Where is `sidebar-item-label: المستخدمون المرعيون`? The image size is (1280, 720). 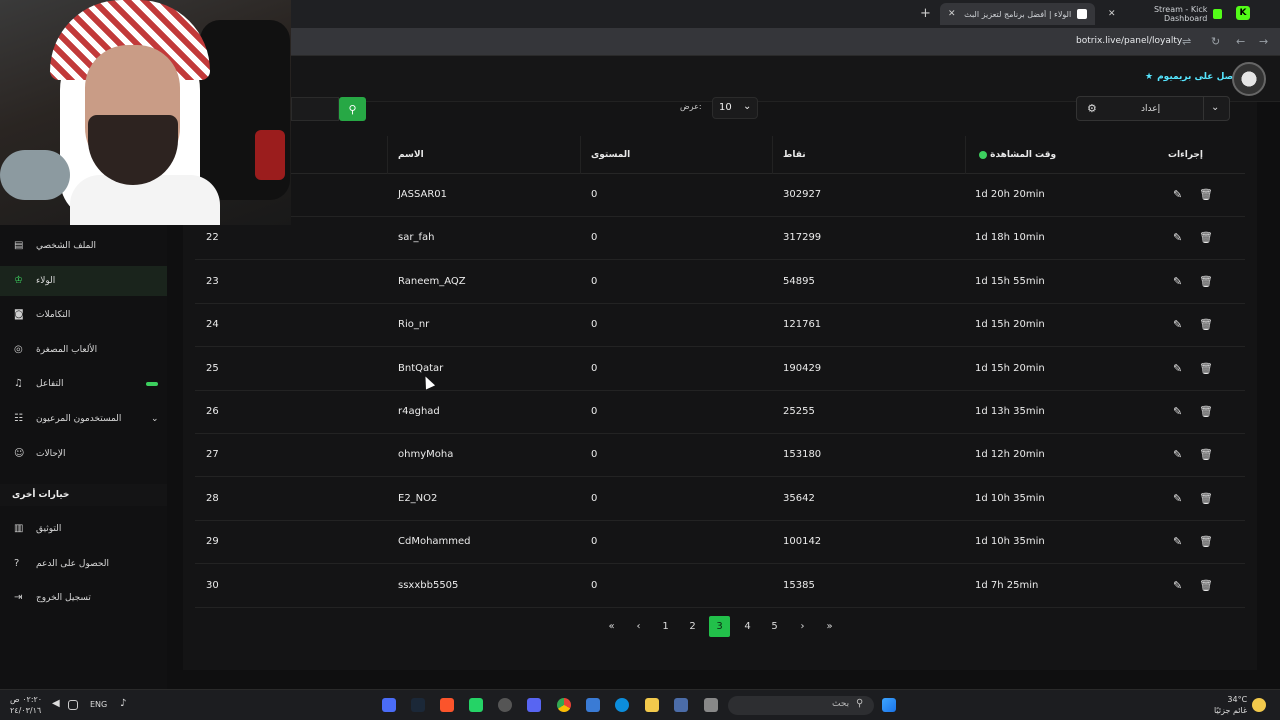
sidebar-item-label: المستخدمون المرعيون is located at coordinates (79, 419).